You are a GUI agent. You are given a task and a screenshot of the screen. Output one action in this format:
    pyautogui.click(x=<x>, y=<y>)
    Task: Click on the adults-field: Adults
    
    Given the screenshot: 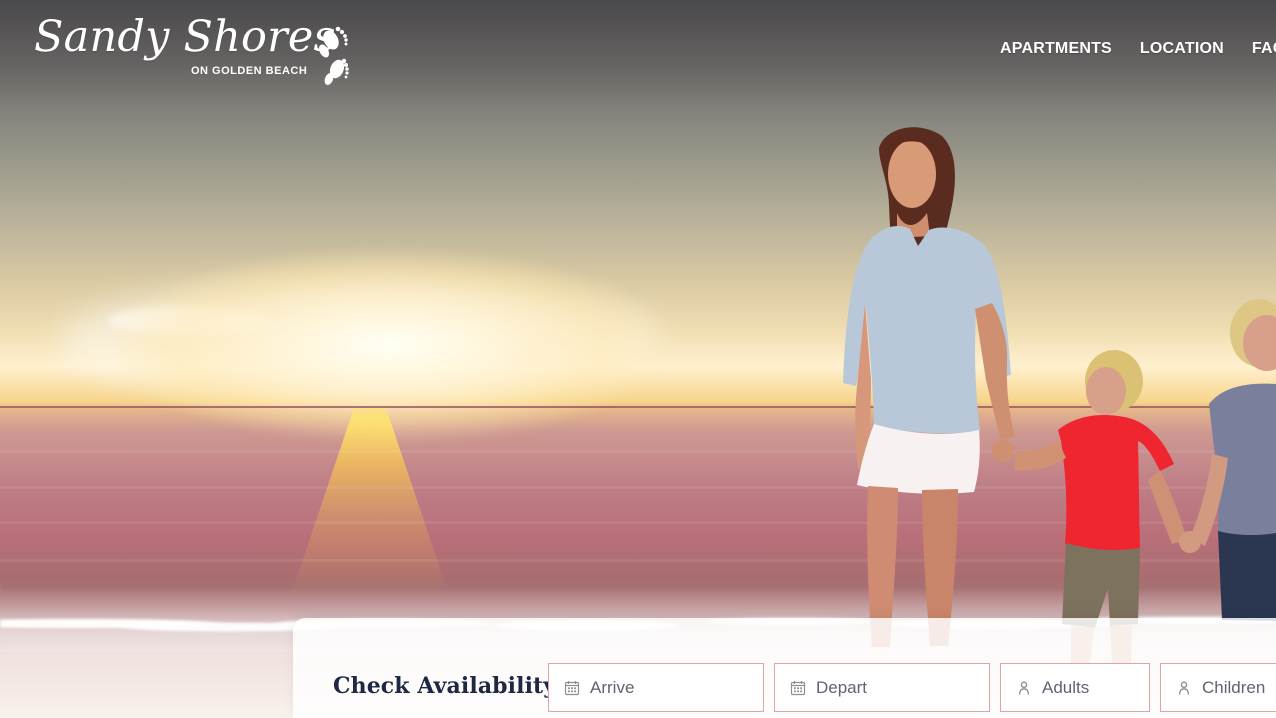 What is the action you would take?
    pyautogui.click(x=1075, y=687)
    